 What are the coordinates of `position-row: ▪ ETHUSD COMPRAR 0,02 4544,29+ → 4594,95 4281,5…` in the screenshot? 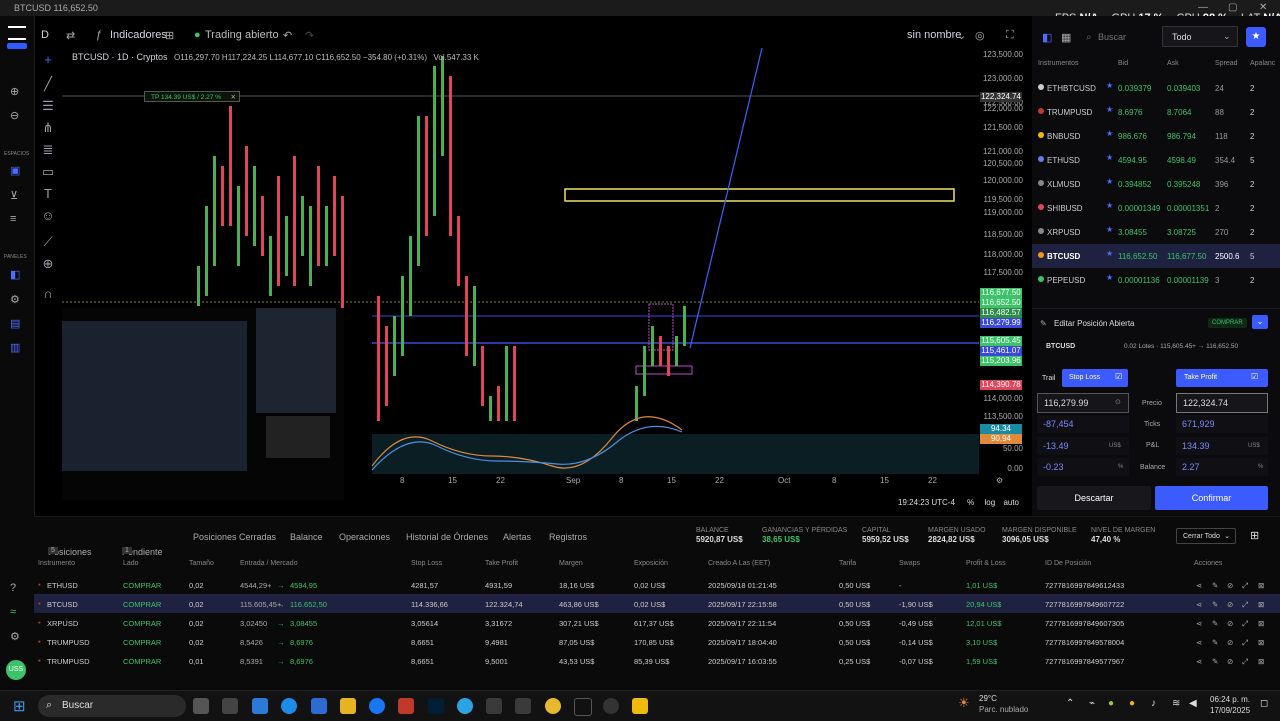 It's located at (657, 584).